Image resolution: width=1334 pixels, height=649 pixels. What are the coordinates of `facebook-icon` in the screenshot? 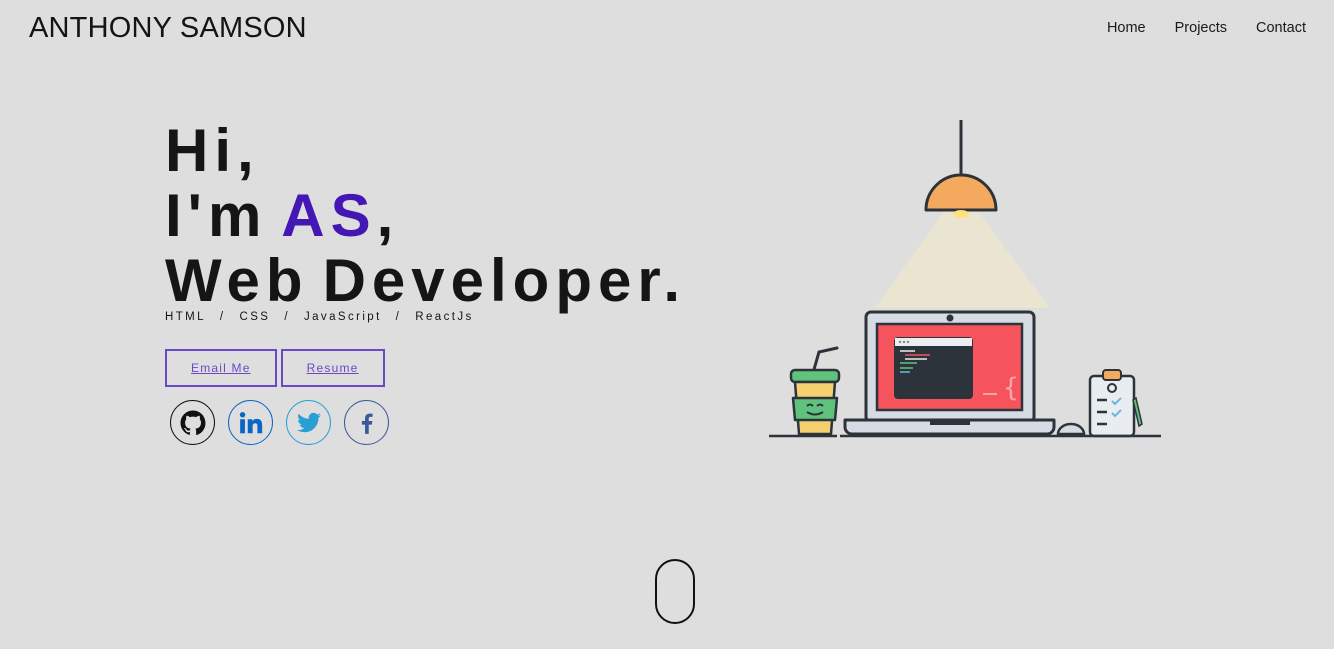 It's located at (367, 423).